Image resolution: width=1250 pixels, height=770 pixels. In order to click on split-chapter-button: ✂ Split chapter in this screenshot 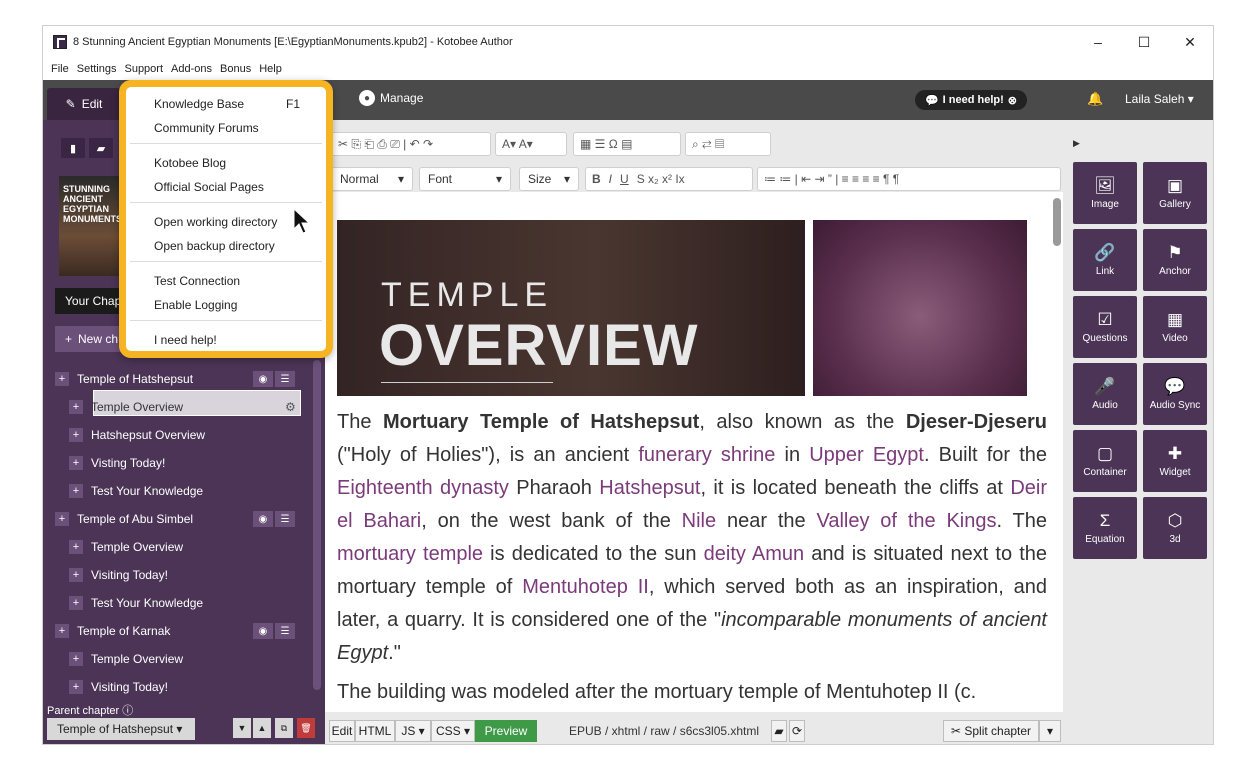, I will do `click(991, 731)`.